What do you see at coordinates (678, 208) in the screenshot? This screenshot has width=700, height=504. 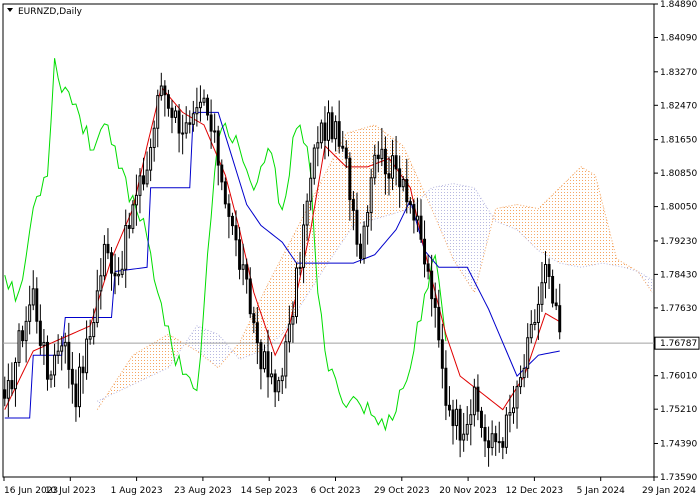 I see `y-tick-label: 1.80050` at bounding box center [678, 208].